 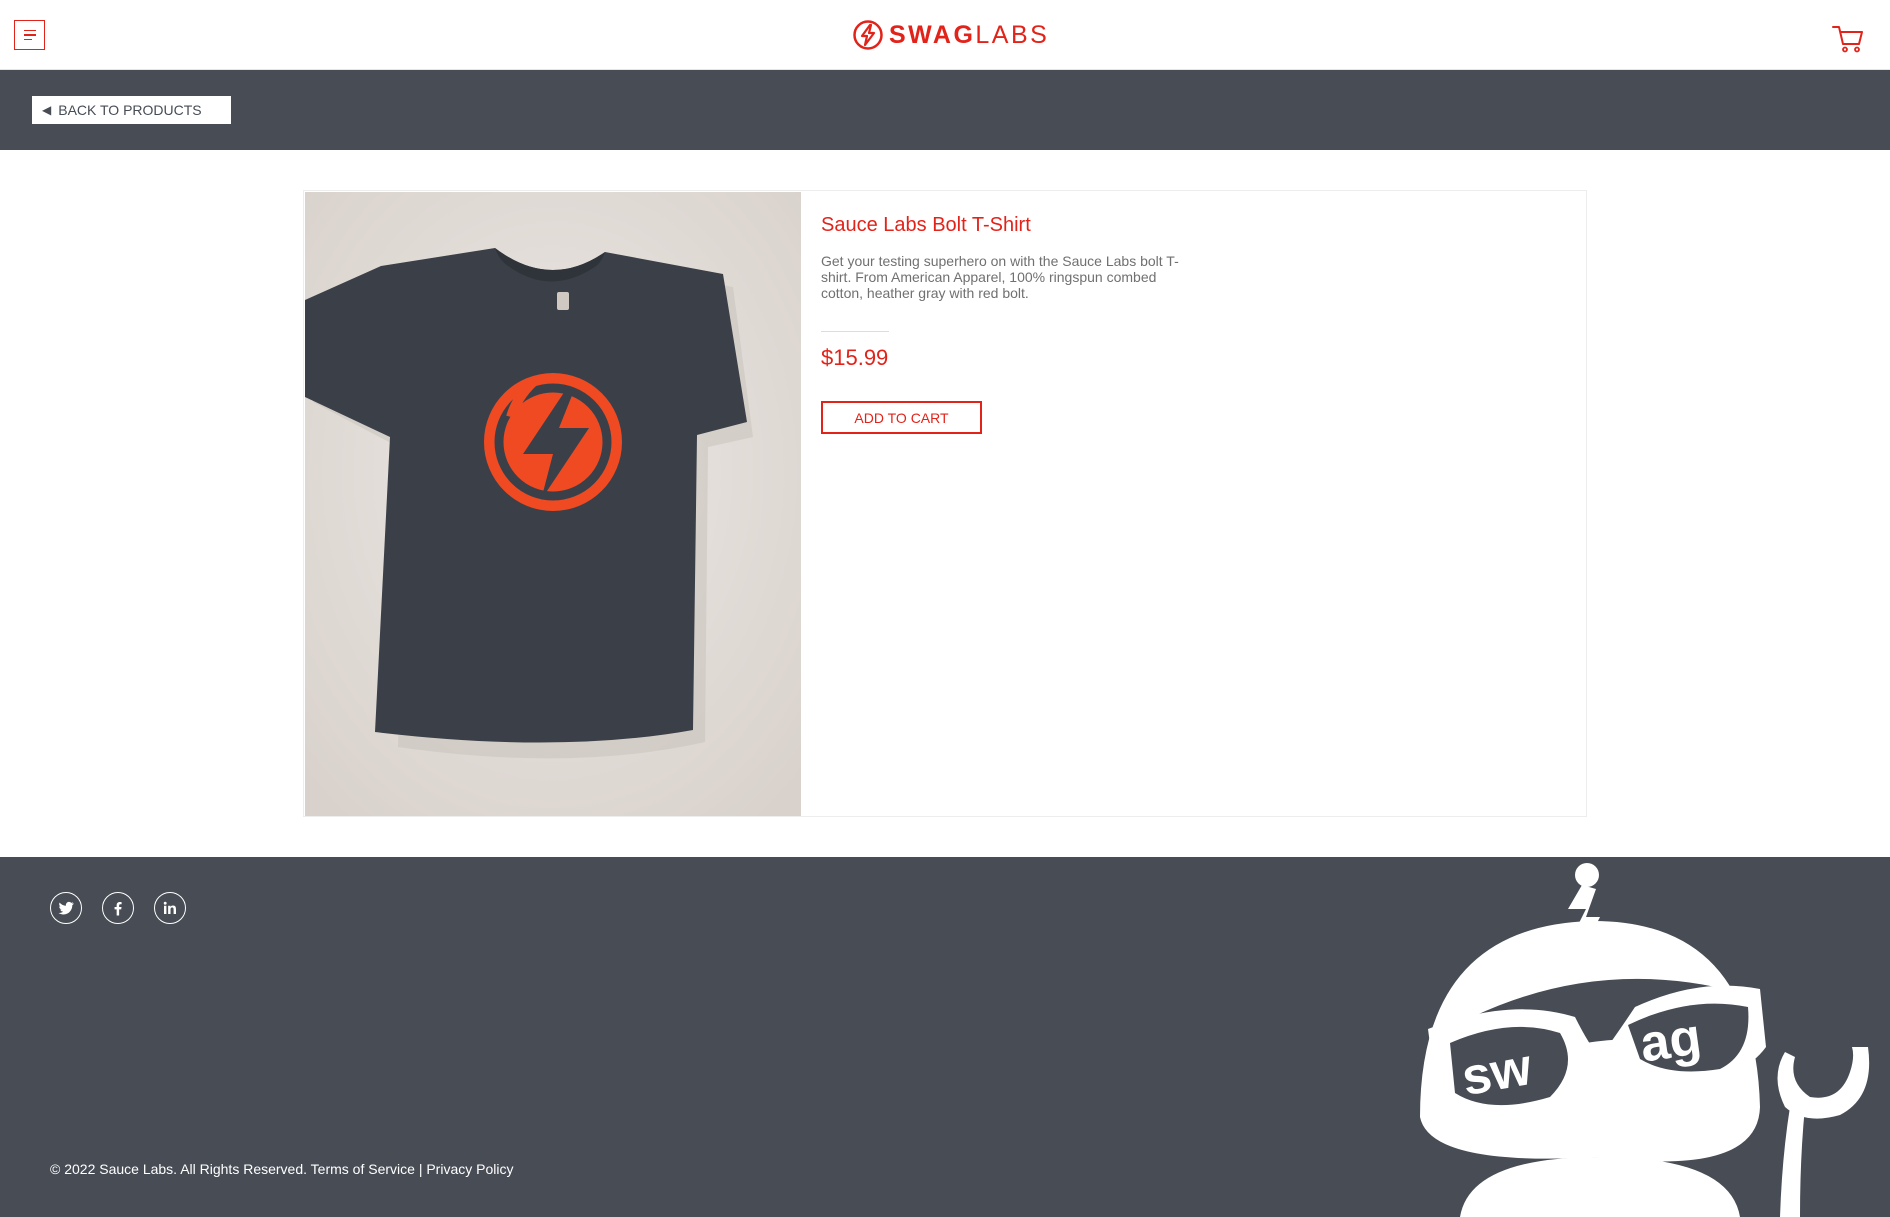 I want to click on facebook-link, so click(x=118, y=908).